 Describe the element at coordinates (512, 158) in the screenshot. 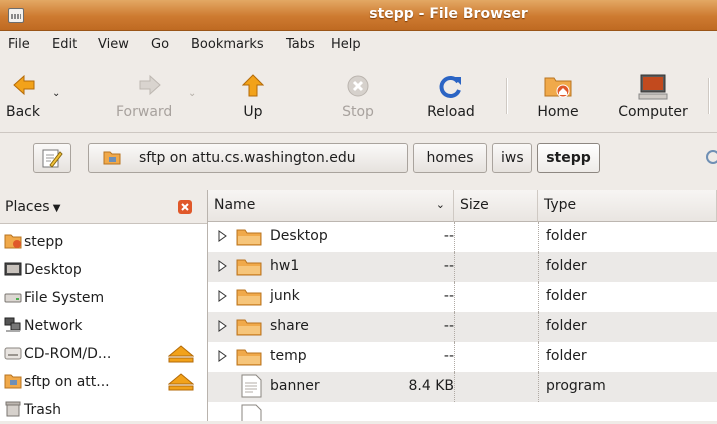

I see `breadcrumb-iws: iws` at that location.